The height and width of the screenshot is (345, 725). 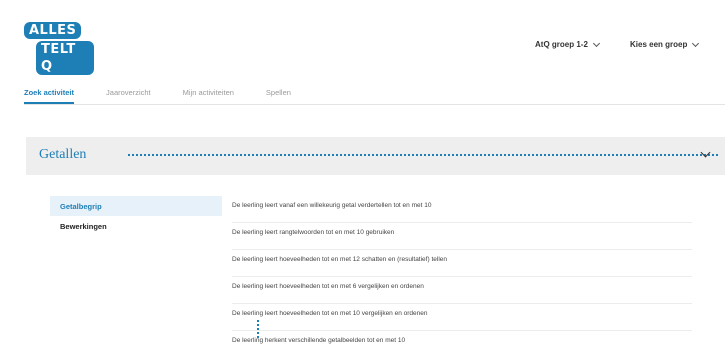 What do you see at coordinates (374, 104) in the screenshot?
I see `tabs-divider` at bounding box center [374, 104].